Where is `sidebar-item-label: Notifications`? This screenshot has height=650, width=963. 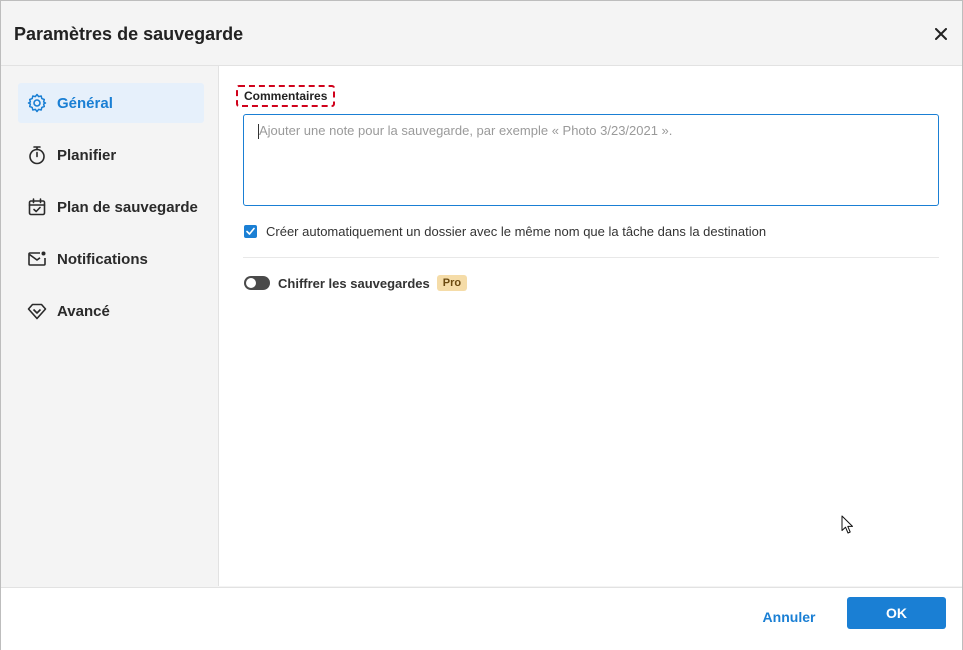 sidebar-item-label: Notifications is located at coordinates (102, 259).